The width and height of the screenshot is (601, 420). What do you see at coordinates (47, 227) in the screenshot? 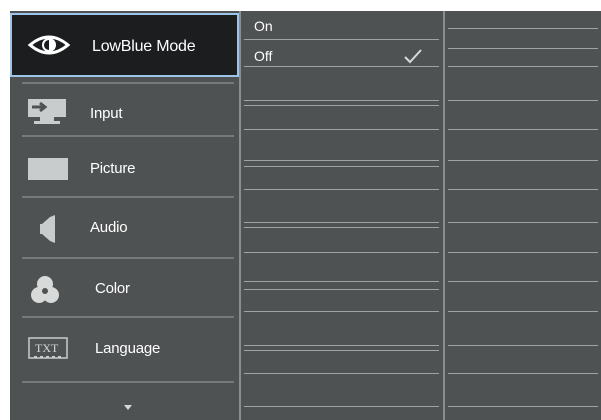
I see `speaker-icon` at bounding box center [47, 227].